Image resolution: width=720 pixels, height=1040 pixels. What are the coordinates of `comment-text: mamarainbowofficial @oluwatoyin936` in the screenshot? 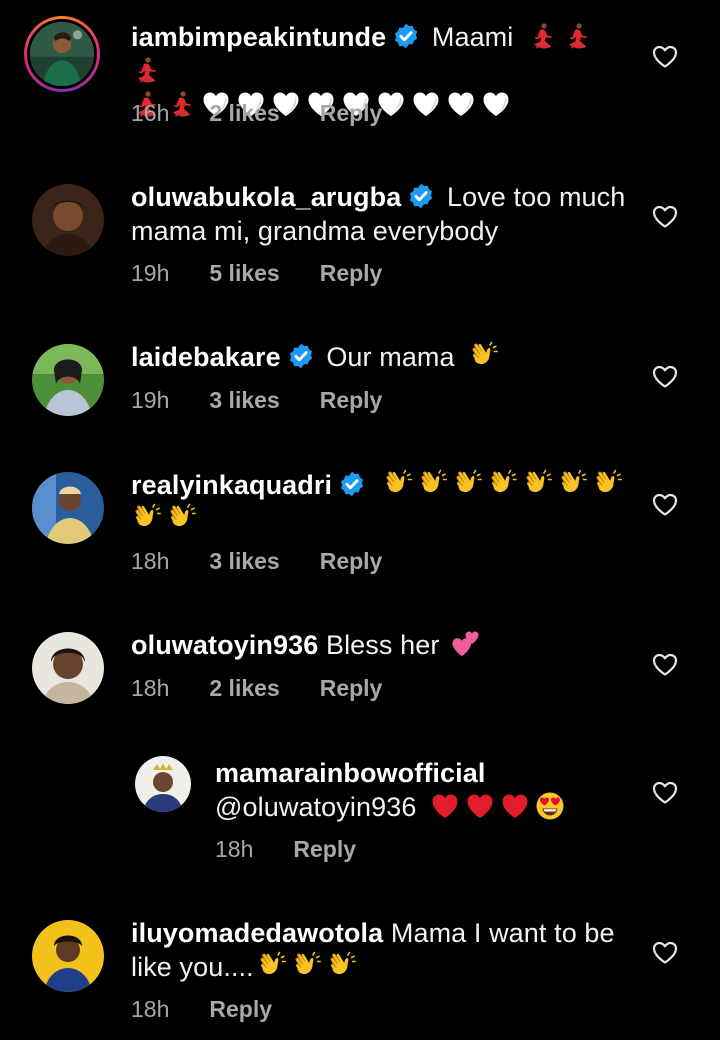 It's located at (425, 790).